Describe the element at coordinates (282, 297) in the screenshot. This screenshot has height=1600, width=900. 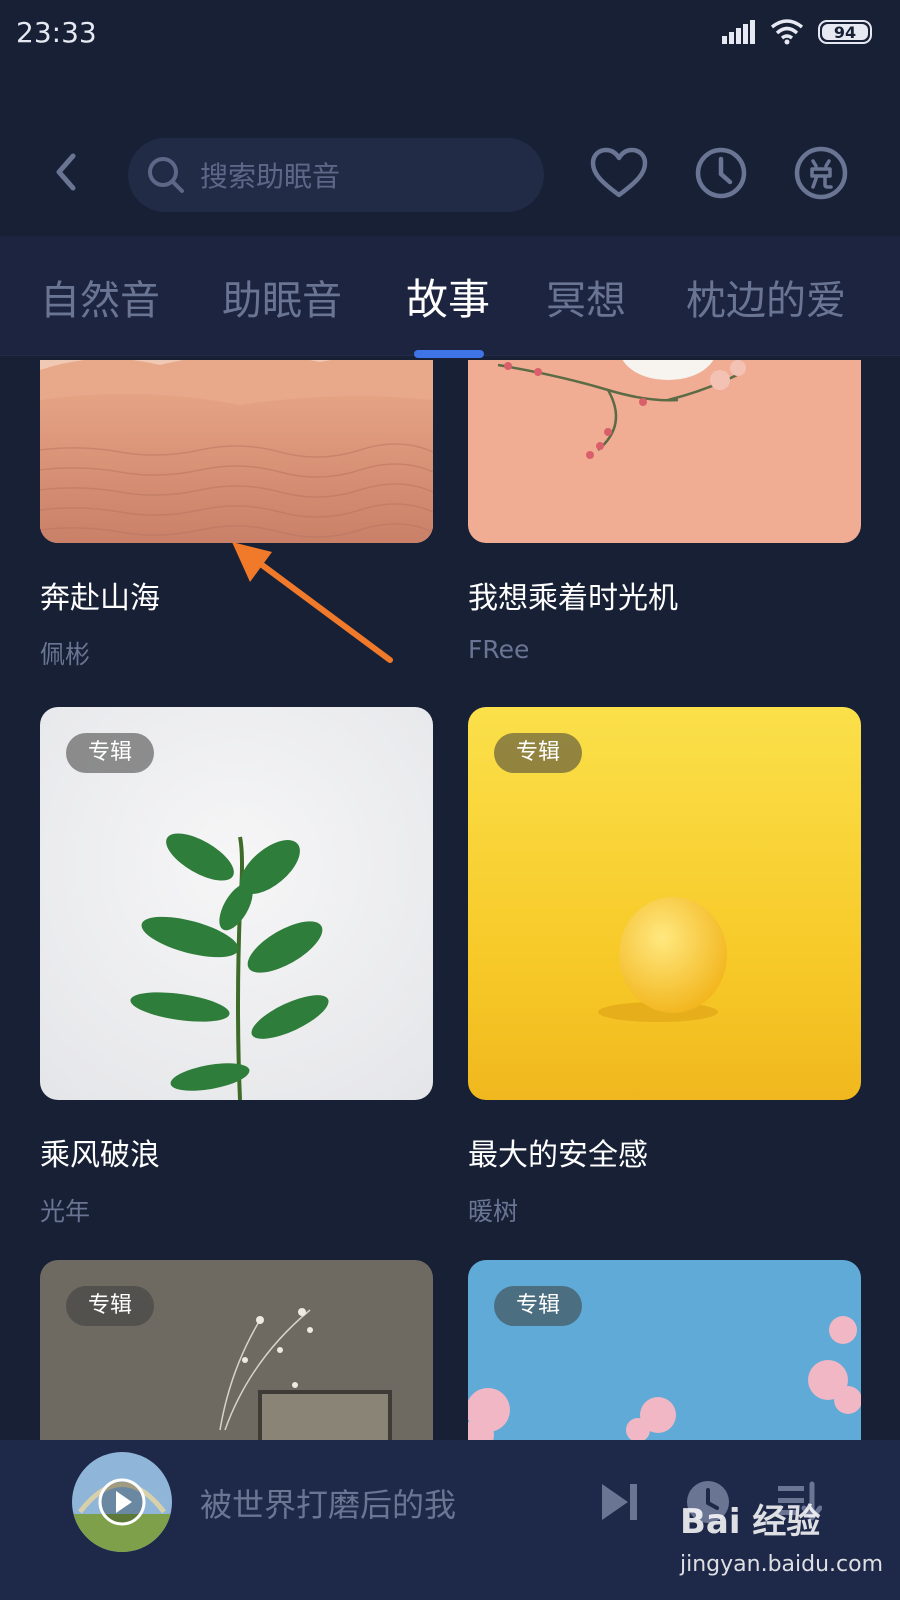
I see `tab-sleep-sounds: 助眠音` at that location.